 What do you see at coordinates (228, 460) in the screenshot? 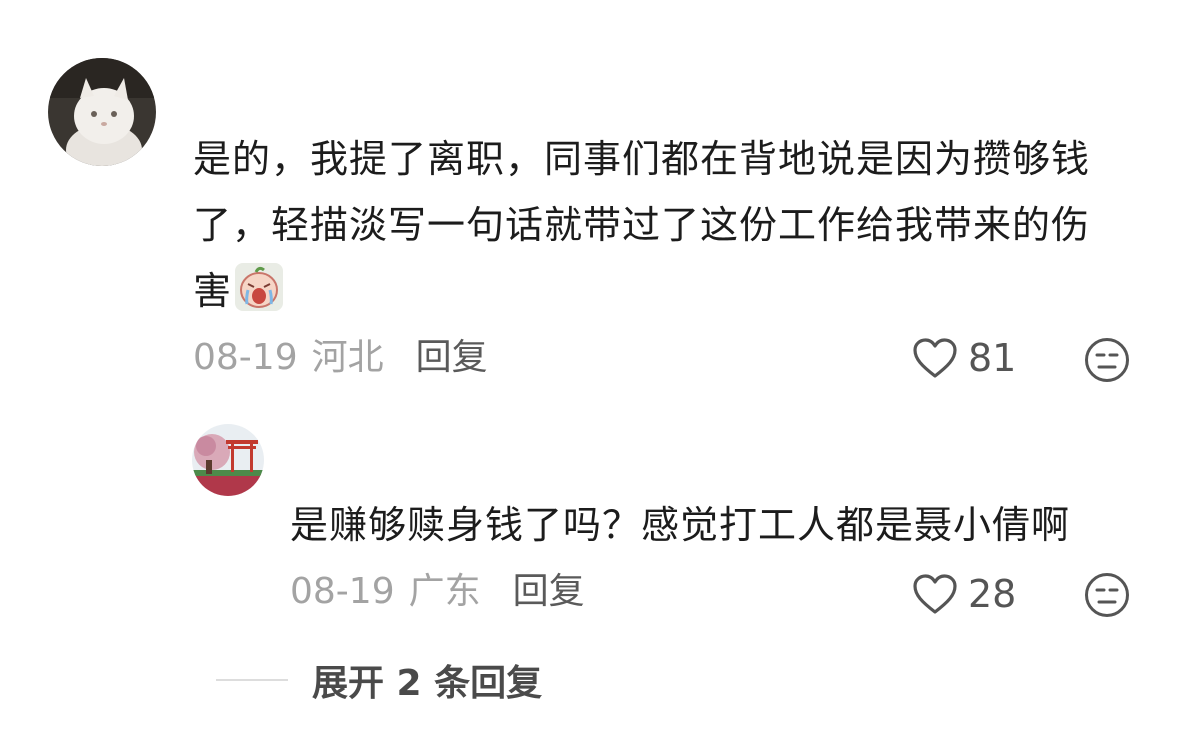
I see `replier-avatar` at bounding box center [228, 460].